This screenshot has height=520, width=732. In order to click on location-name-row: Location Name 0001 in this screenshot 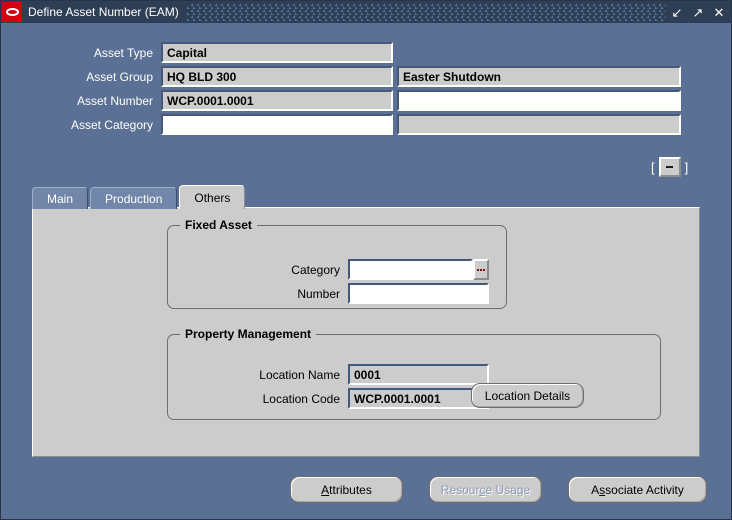, I will do `click(328, 374)`.